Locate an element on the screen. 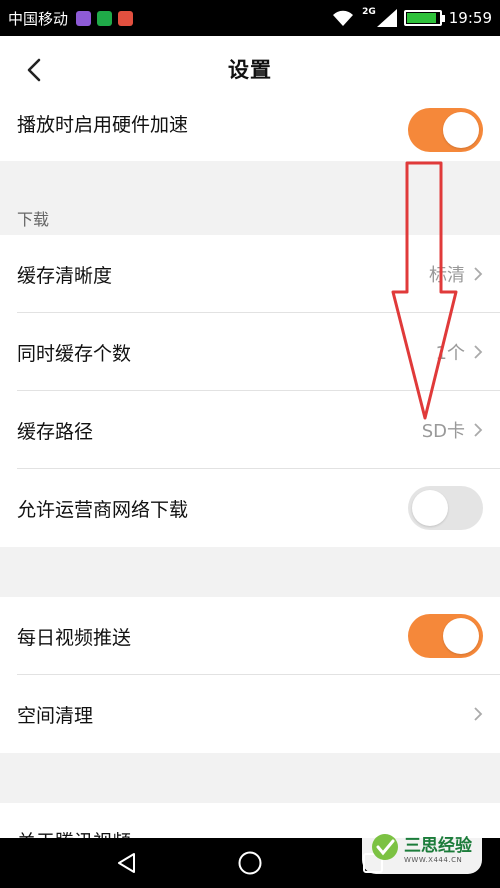 This screenshot has width=500, height=888. signal-icon is located at coordinates (386, 18).